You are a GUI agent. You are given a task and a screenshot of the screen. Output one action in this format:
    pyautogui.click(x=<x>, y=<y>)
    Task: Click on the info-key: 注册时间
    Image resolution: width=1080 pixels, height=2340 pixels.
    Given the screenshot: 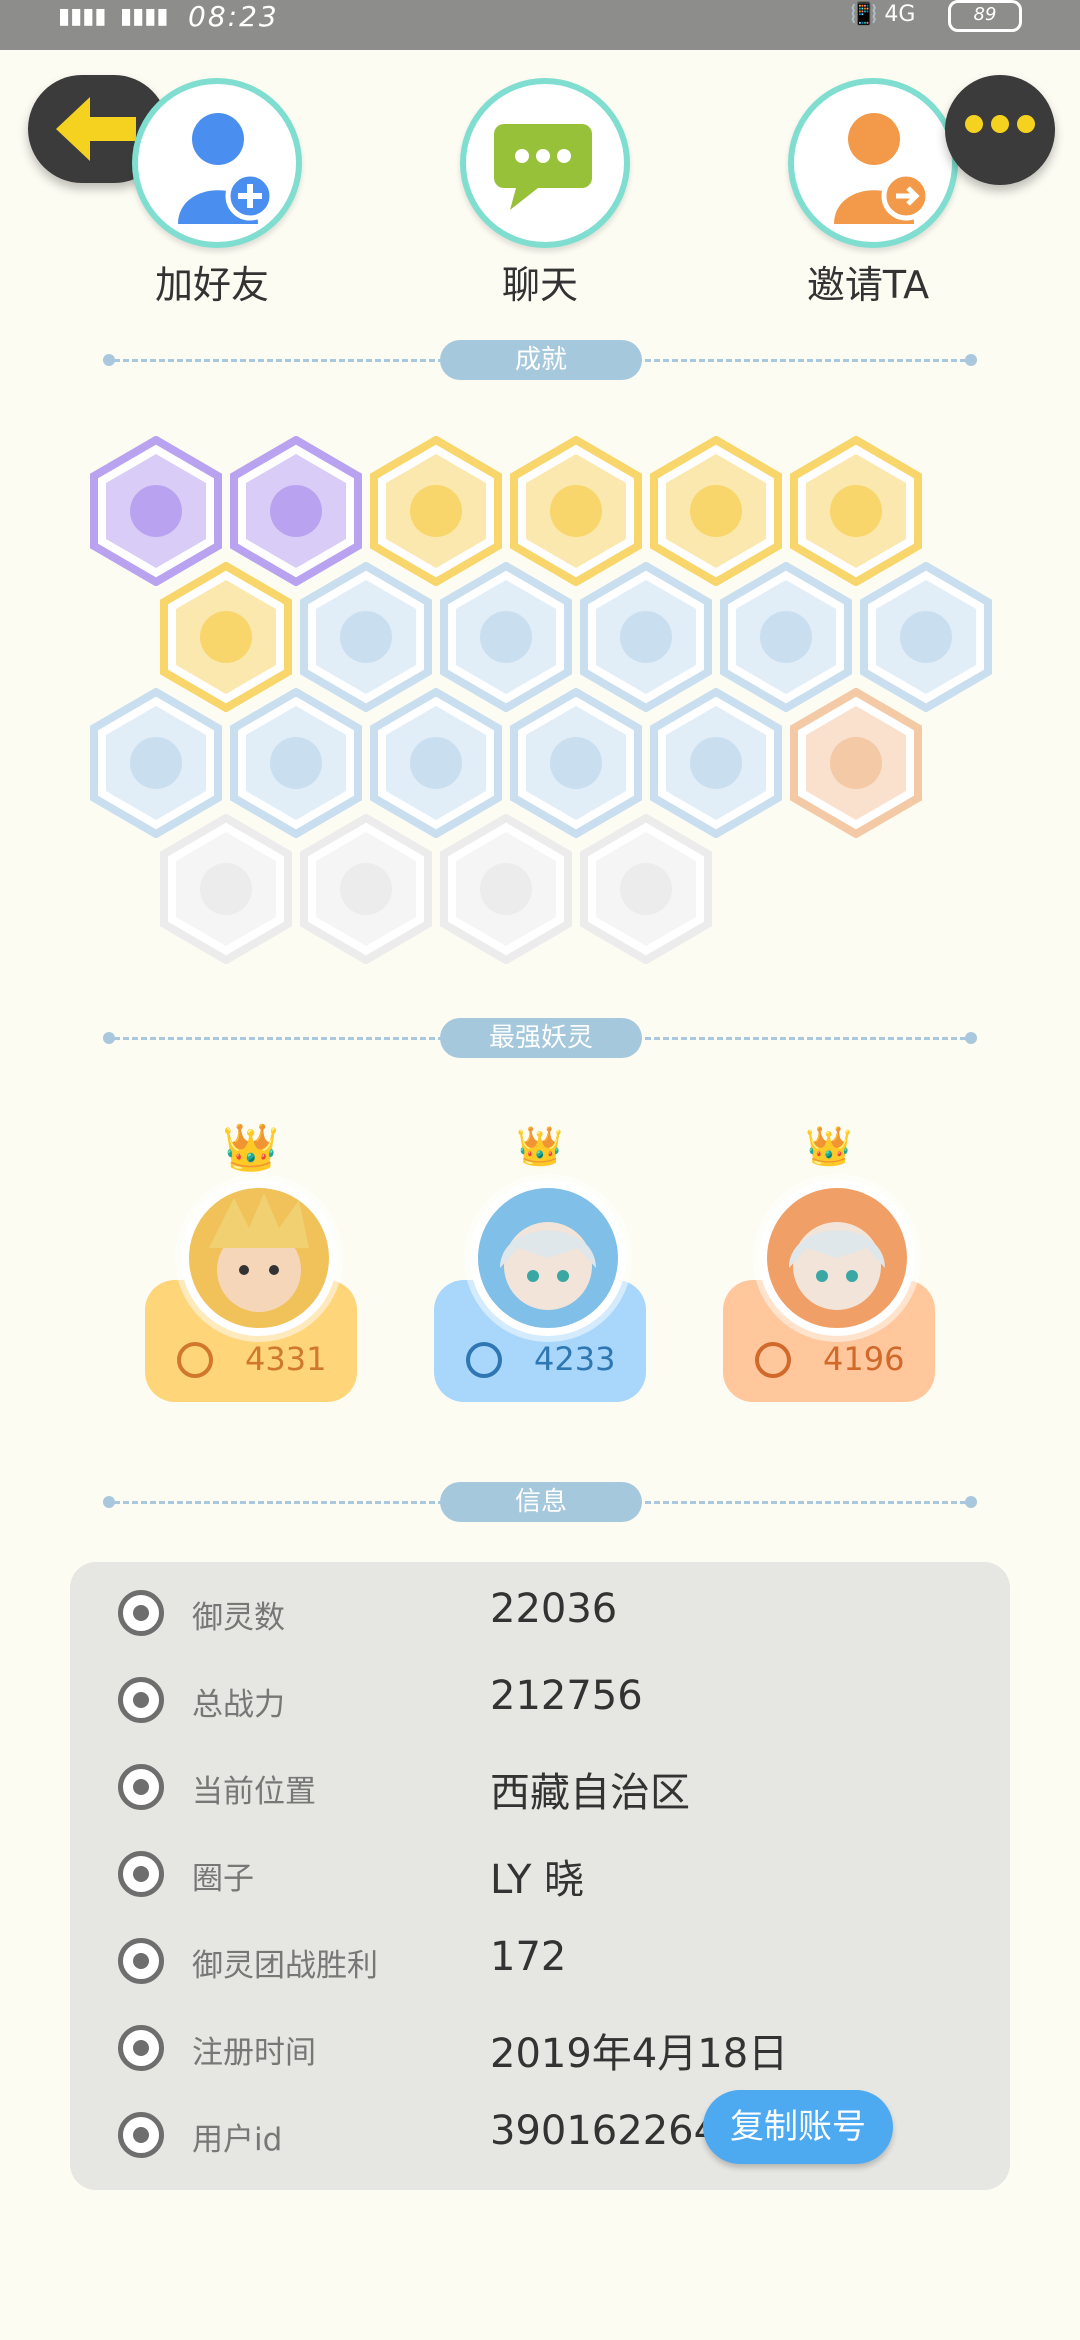 What is the action you would take?
    pyautogui.click(x=254, y=2053)
    